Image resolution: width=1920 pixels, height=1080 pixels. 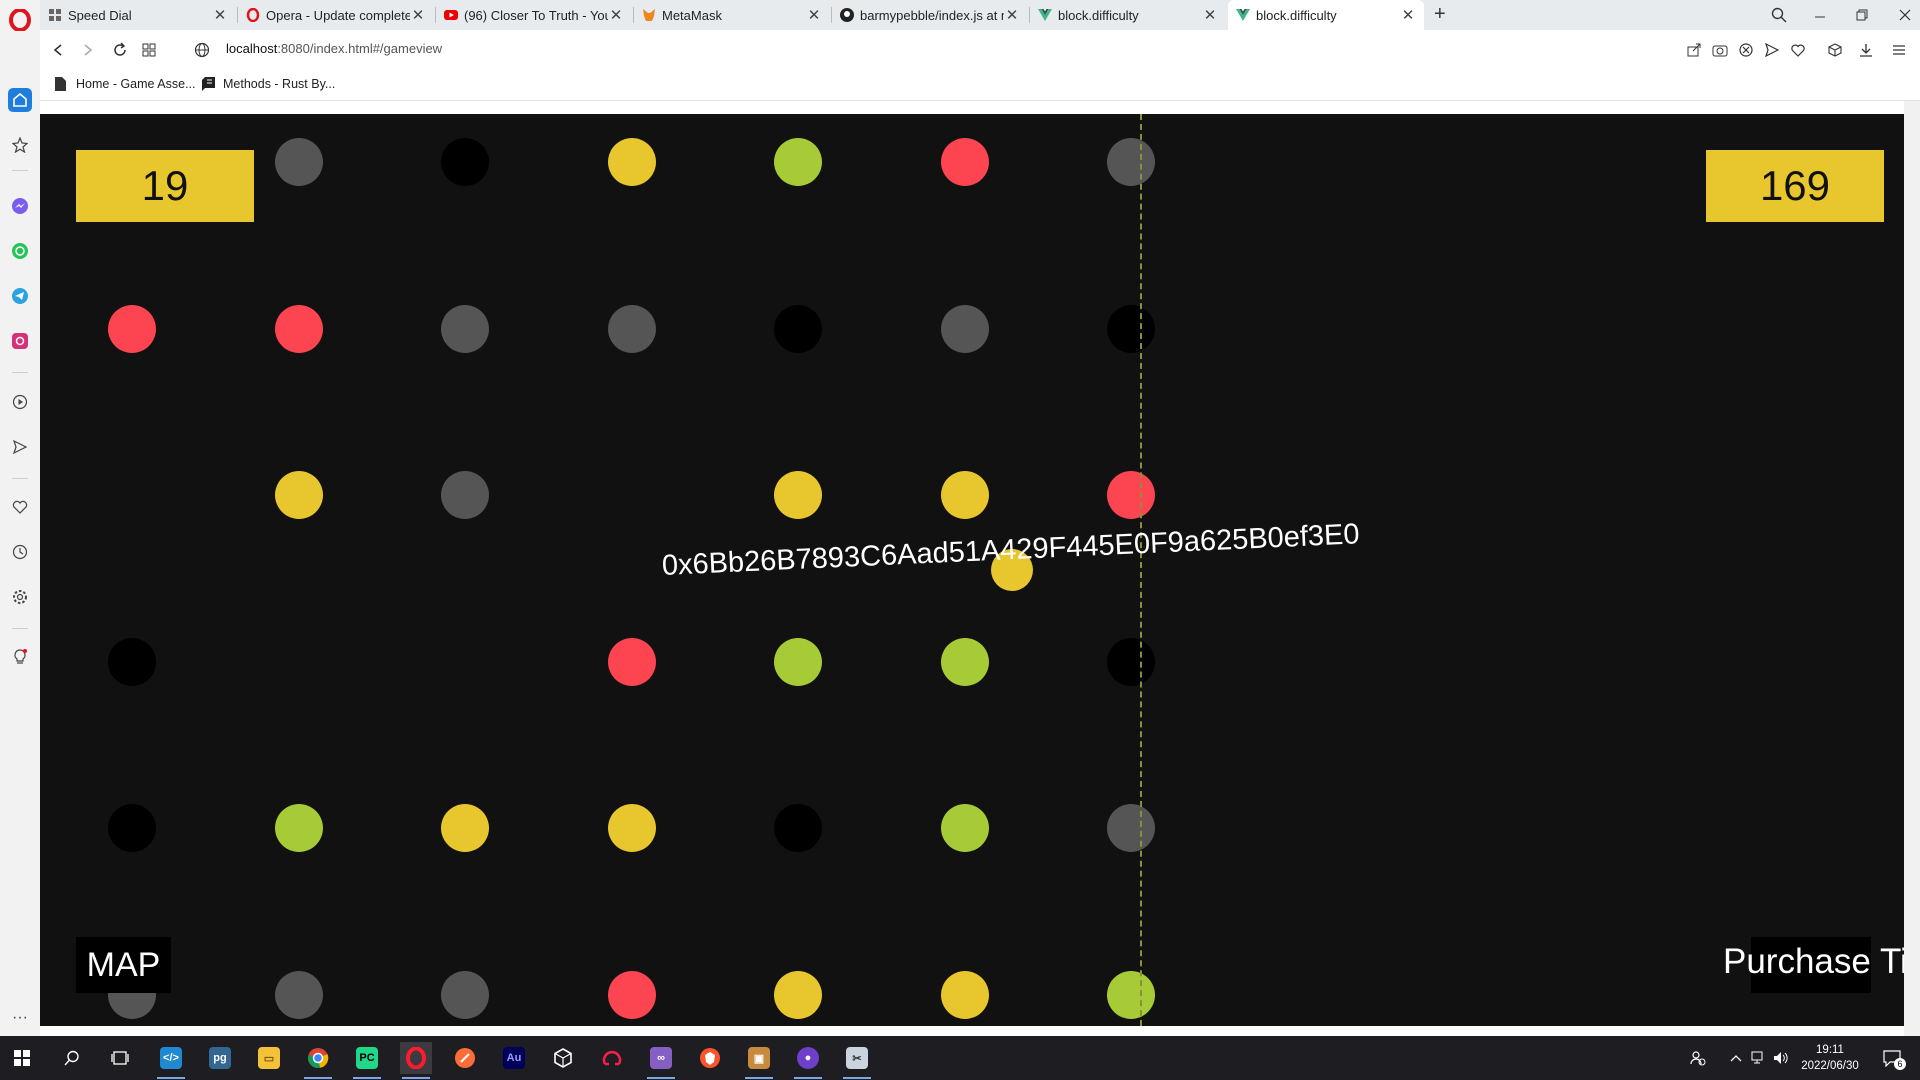 What do you see at coordinates (1694, 50) in the screenshot?
I see `share-icon` at bounding box center [1694, 50].